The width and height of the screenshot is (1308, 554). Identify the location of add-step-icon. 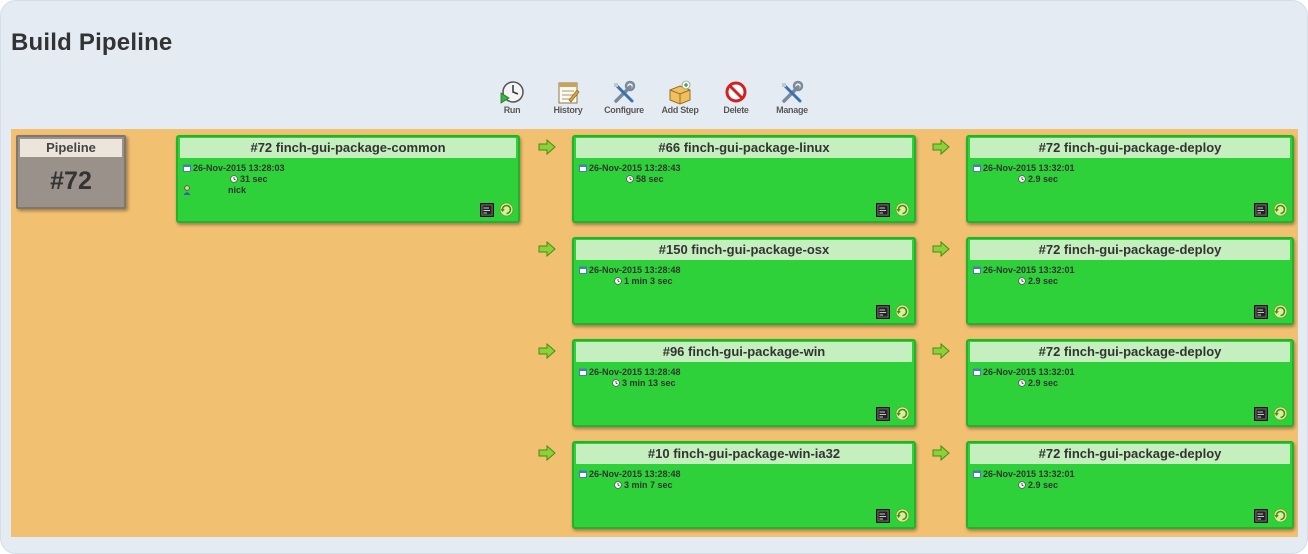
(680, 92).